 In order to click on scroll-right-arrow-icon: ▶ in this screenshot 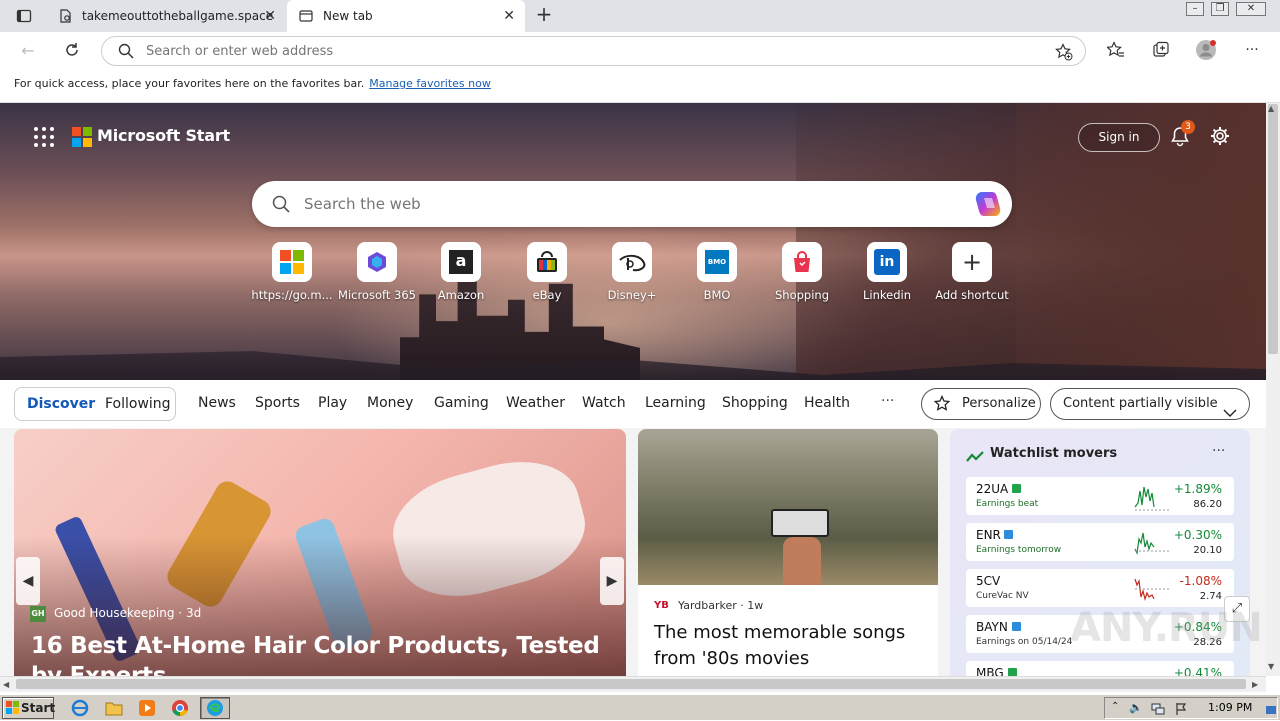, I will do `click(1255, 684)`.